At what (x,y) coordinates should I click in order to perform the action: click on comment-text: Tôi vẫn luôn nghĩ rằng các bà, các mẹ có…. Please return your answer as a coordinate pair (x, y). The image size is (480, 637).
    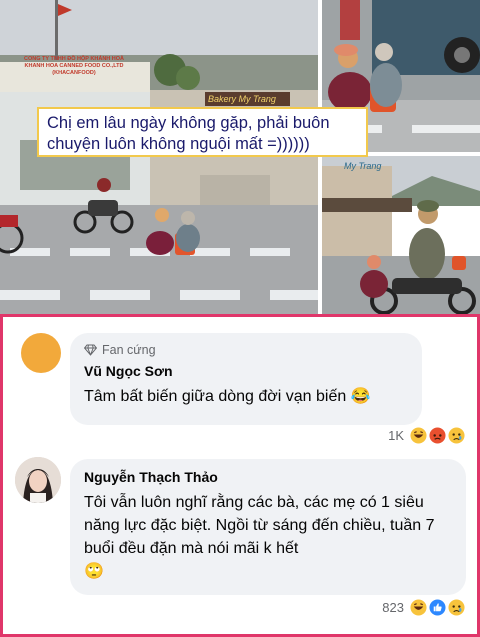
    Looking at the image, I should click on (268, 537).